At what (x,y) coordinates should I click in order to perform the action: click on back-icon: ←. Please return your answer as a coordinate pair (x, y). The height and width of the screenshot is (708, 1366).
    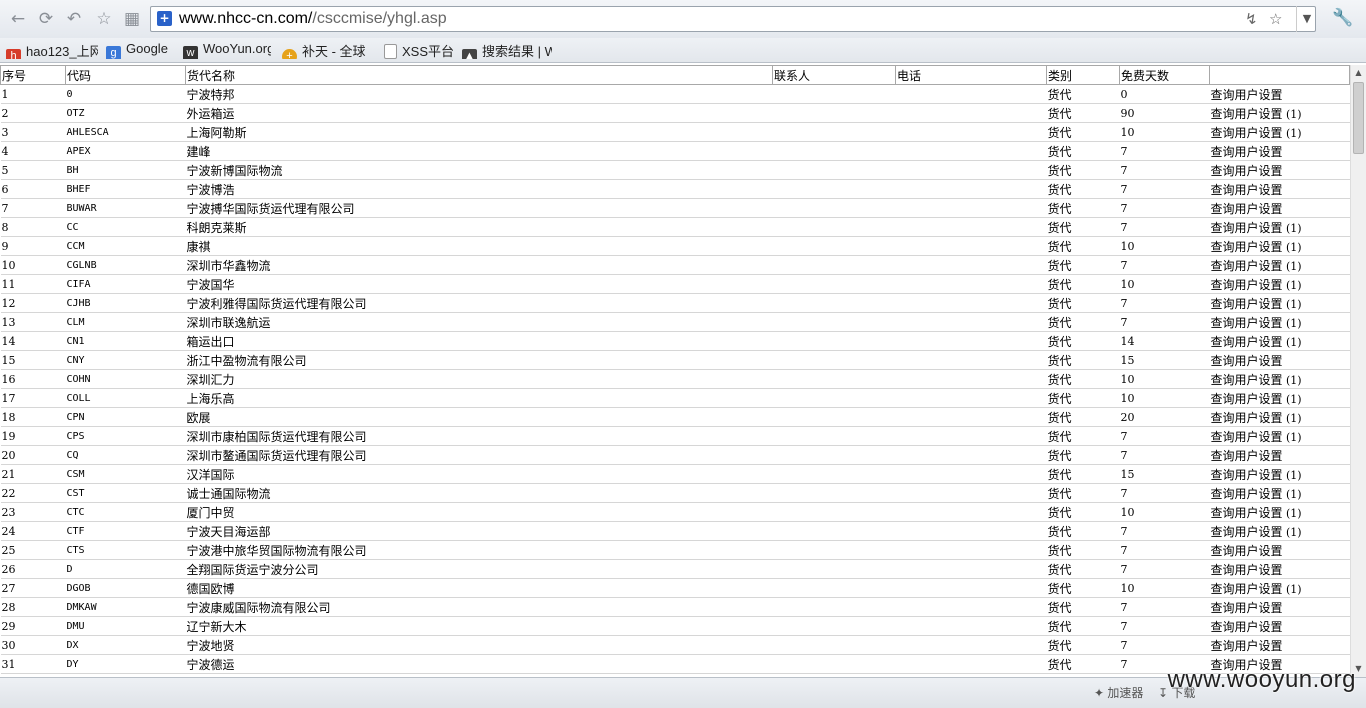
    Looking at the image, I should click on (18, 19).